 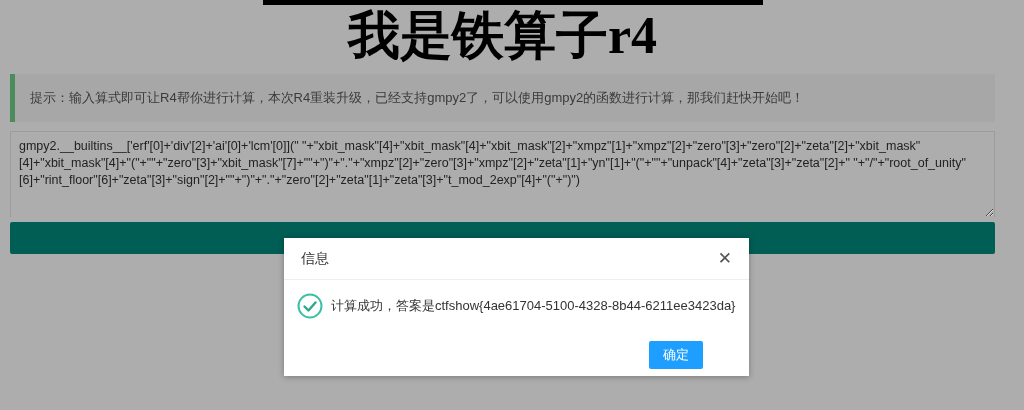 What do you see at coordinates (533, 306) in the screenshot?
I see `dialog-message: 计算成功，答案是ctfshow{4ae61704-5100-4328-8b44-6211ee3423da}` at bounding box center [533, 306].